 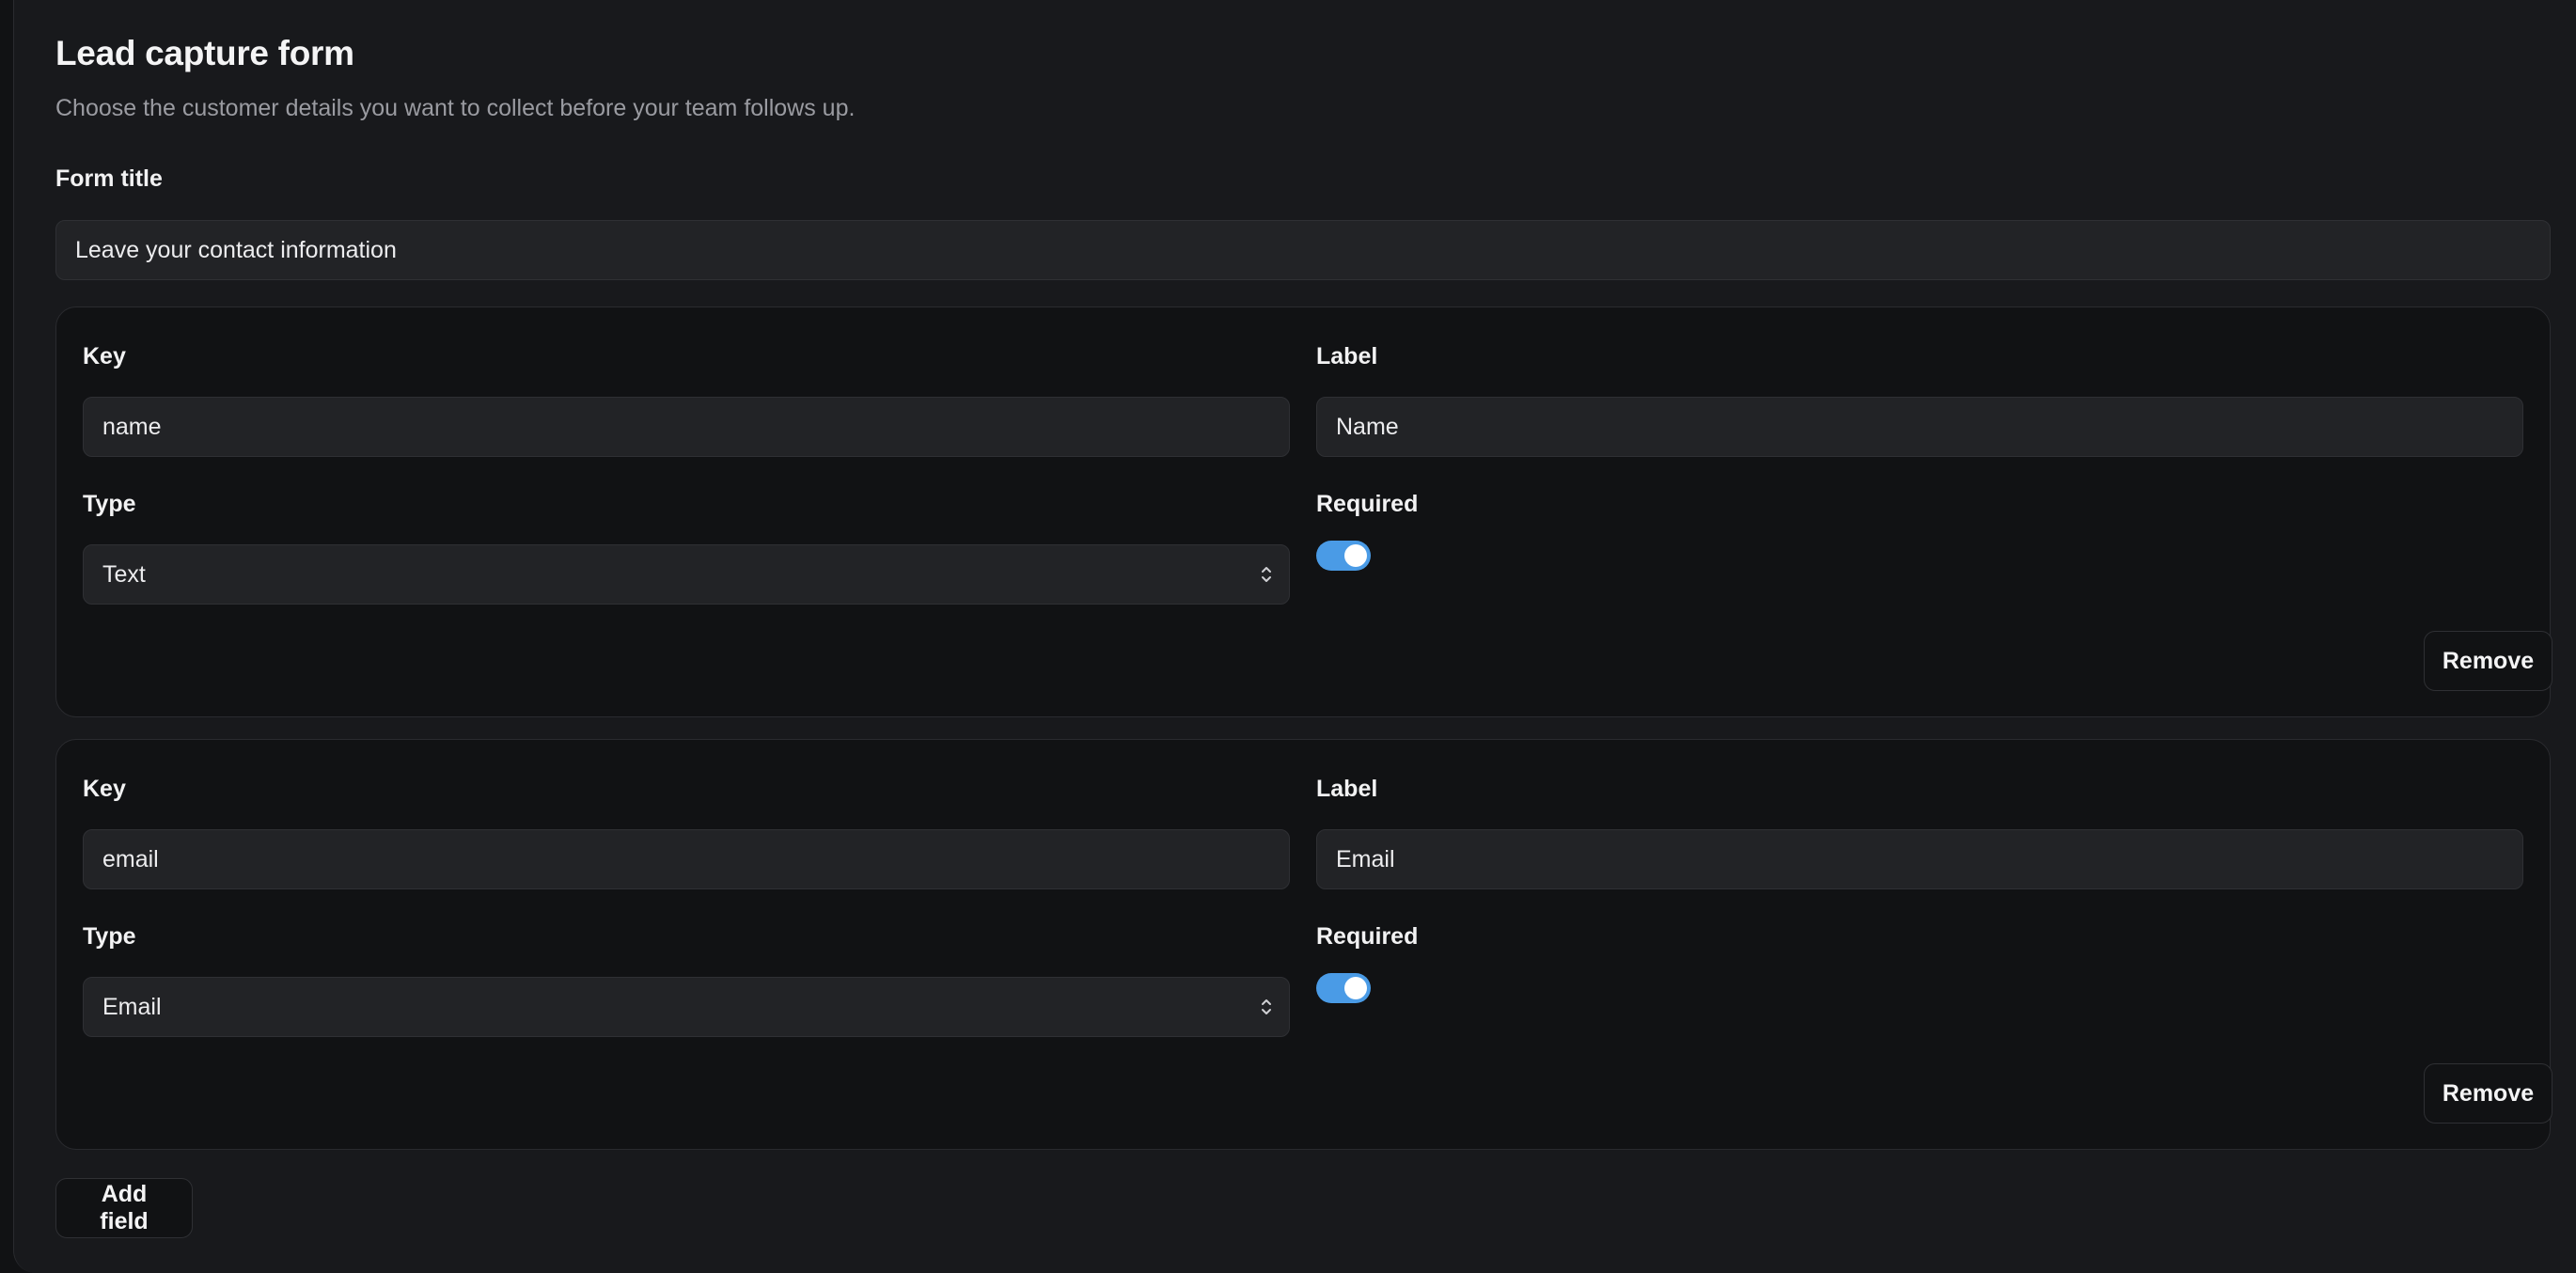 What do you see at coordinates (236, 250) in the screenshot?
I see `form-title-value: Leave your contact information` at bounding box center [236, 250].